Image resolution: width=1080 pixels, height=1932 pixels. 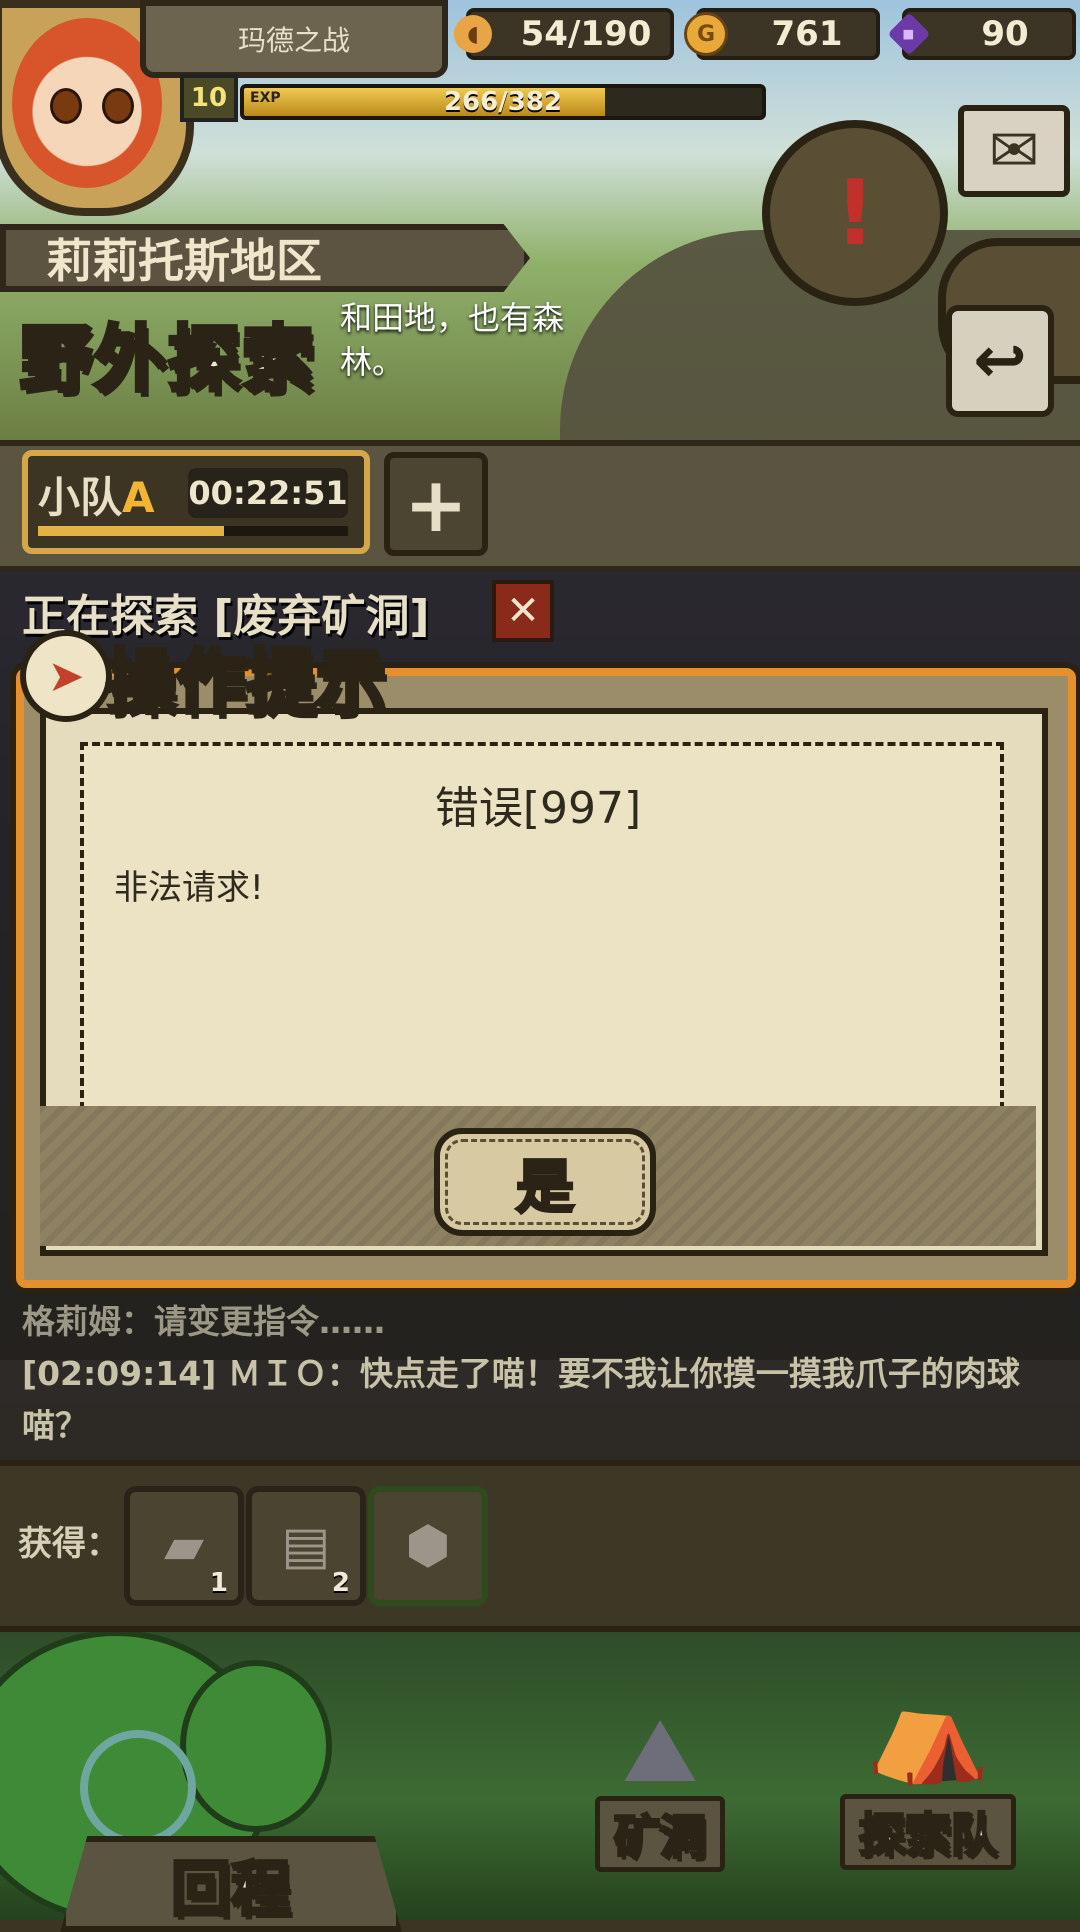 I want to click on reward-slot: ⬢, so click(x=428, y=1546).